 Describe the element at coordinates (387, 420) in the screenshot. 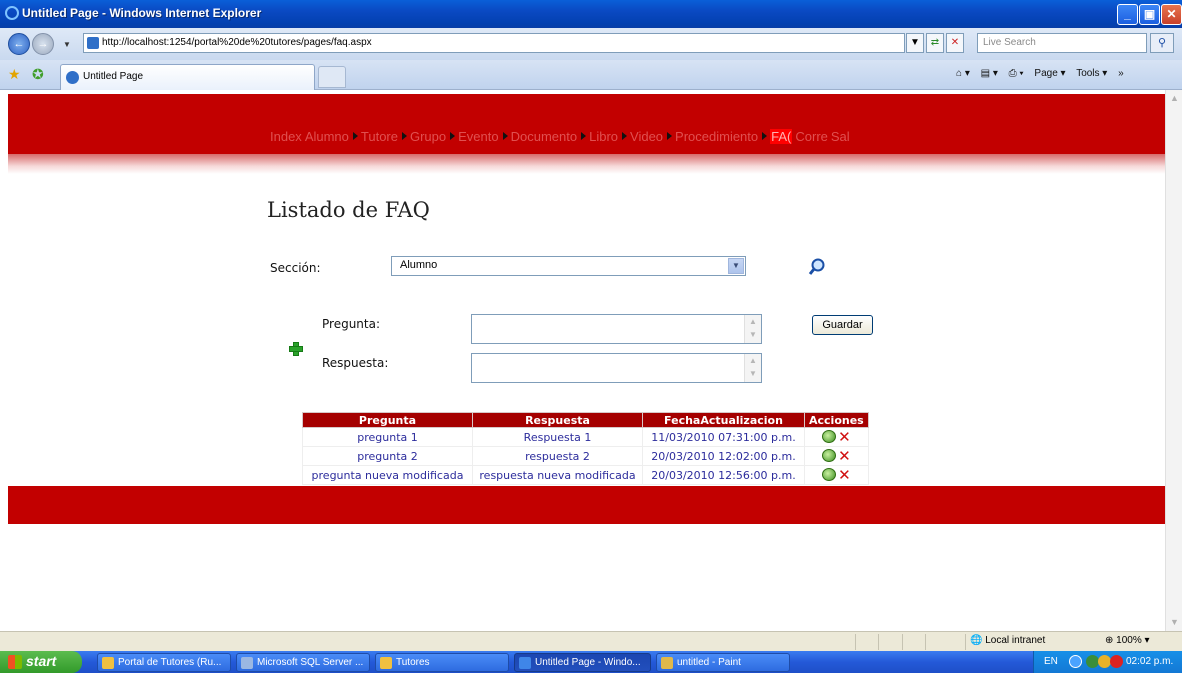

I see `col-pregunta: Pregunta` at that location.